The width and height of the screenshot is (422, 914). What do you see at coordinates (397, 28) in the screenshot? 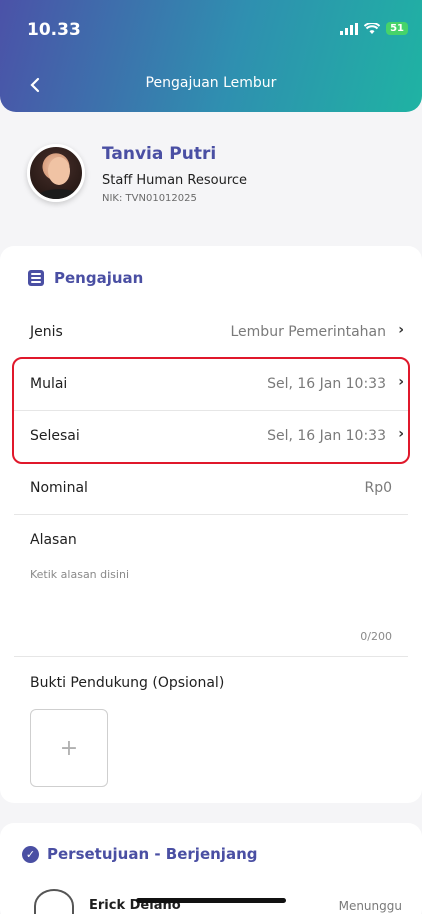
I see `battery-indicator: 51` at bounding box center [397, 28].